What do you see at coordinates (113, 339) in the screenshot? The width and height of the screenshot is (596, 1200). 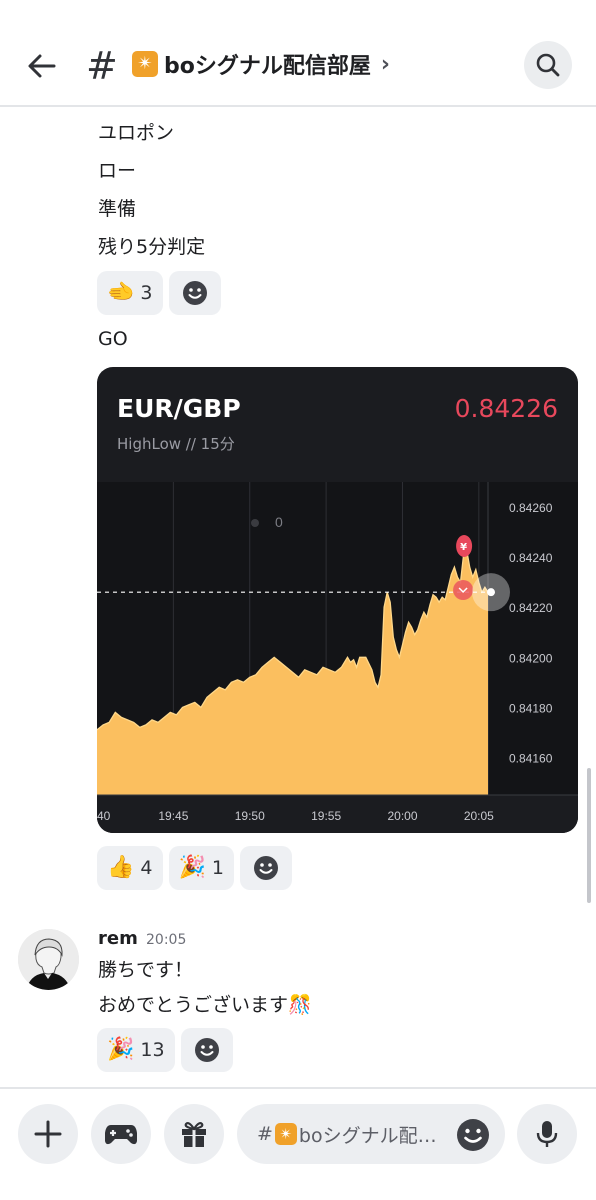 I see `message-line: GO` at bounding box center [113, 339].